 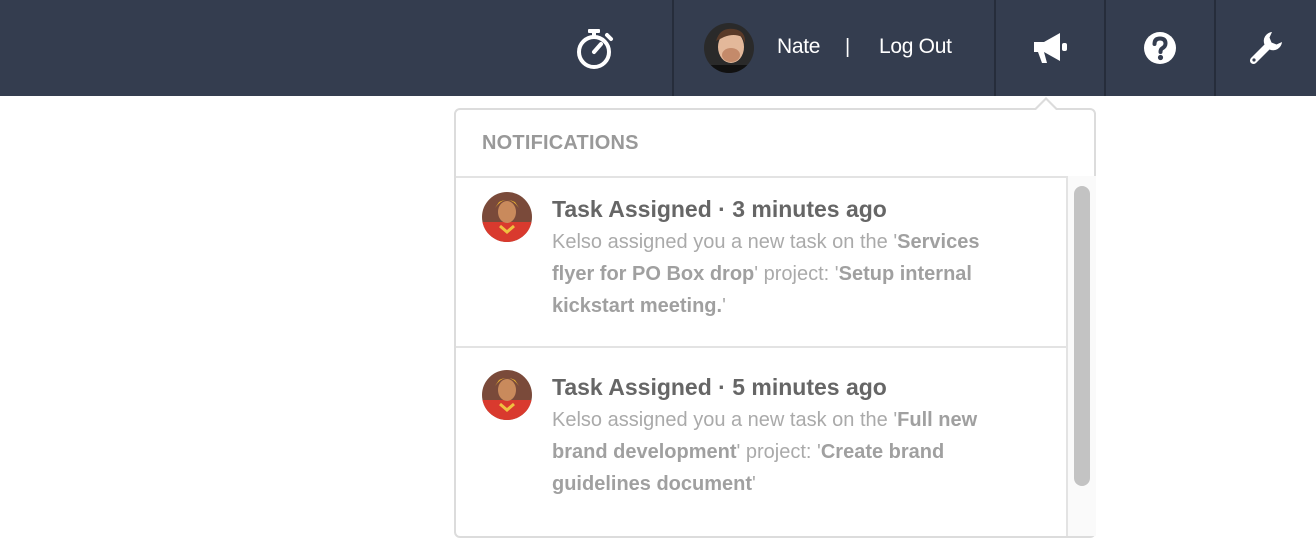 I want to click on user-name-link: Nate, so click(x=798, y=47).